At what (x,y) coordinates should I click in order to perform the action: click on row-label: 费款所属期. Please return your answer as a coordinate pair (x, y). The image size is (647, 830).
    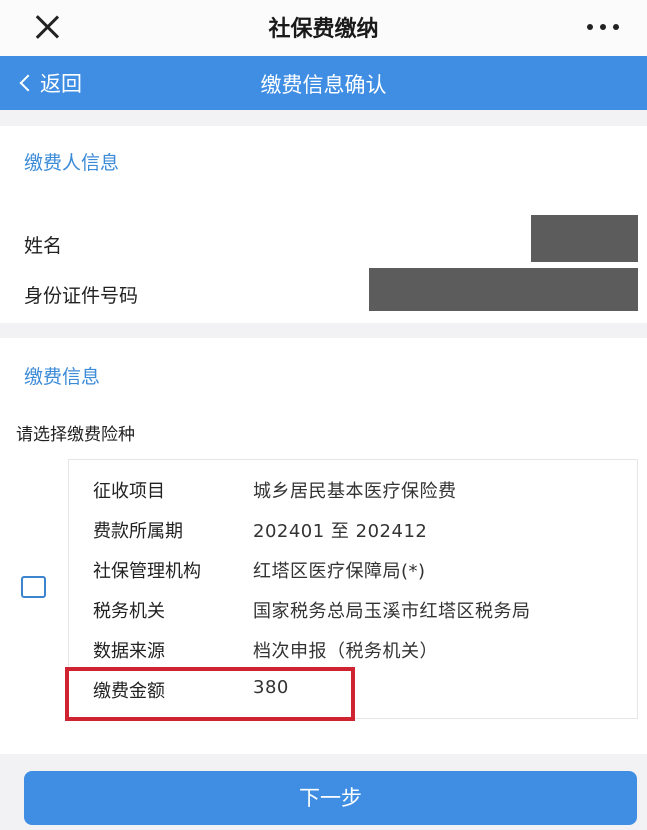
    Looking at the image, I should click on (138, 531).